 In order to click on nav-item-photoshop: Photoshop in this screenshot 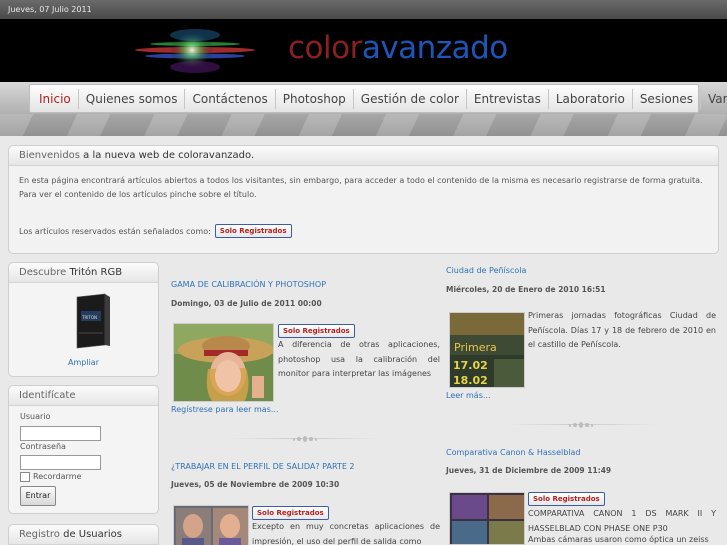, I will do `click(315, 98)`.